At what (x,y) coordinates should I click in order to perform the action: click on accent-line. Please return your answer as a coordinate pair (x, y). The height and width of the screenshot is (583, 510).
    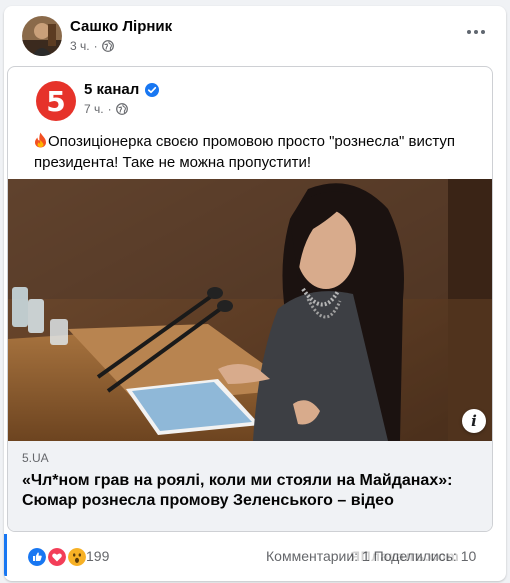
    Looking at the image, I should click on (5, 555).